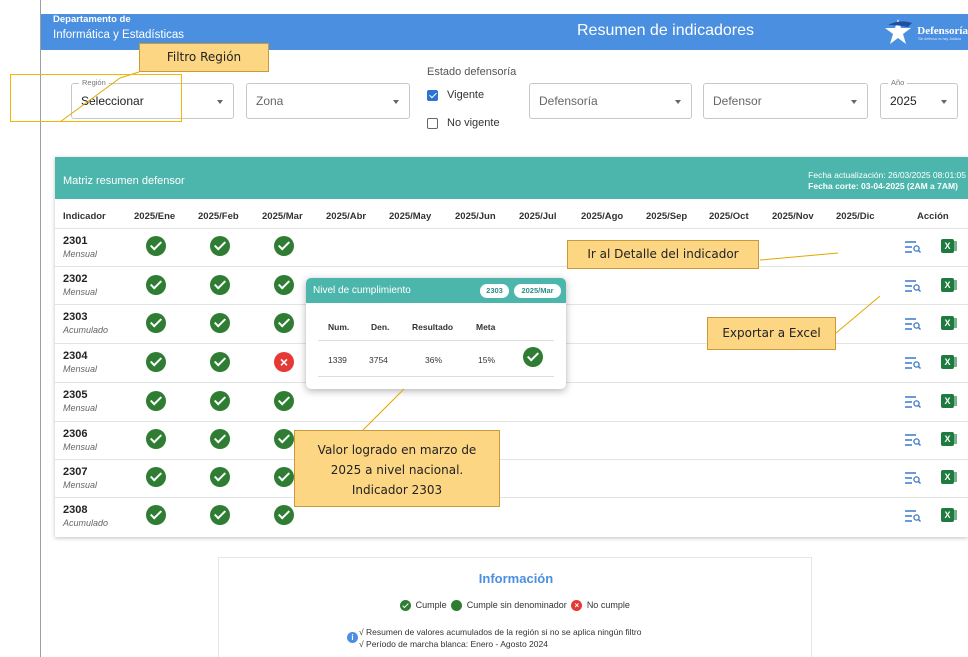  What do you see at coordinates (610, 101) in the screenshot?
I see `defensoria-select: Defensoría` at bounding box center [610, 101].